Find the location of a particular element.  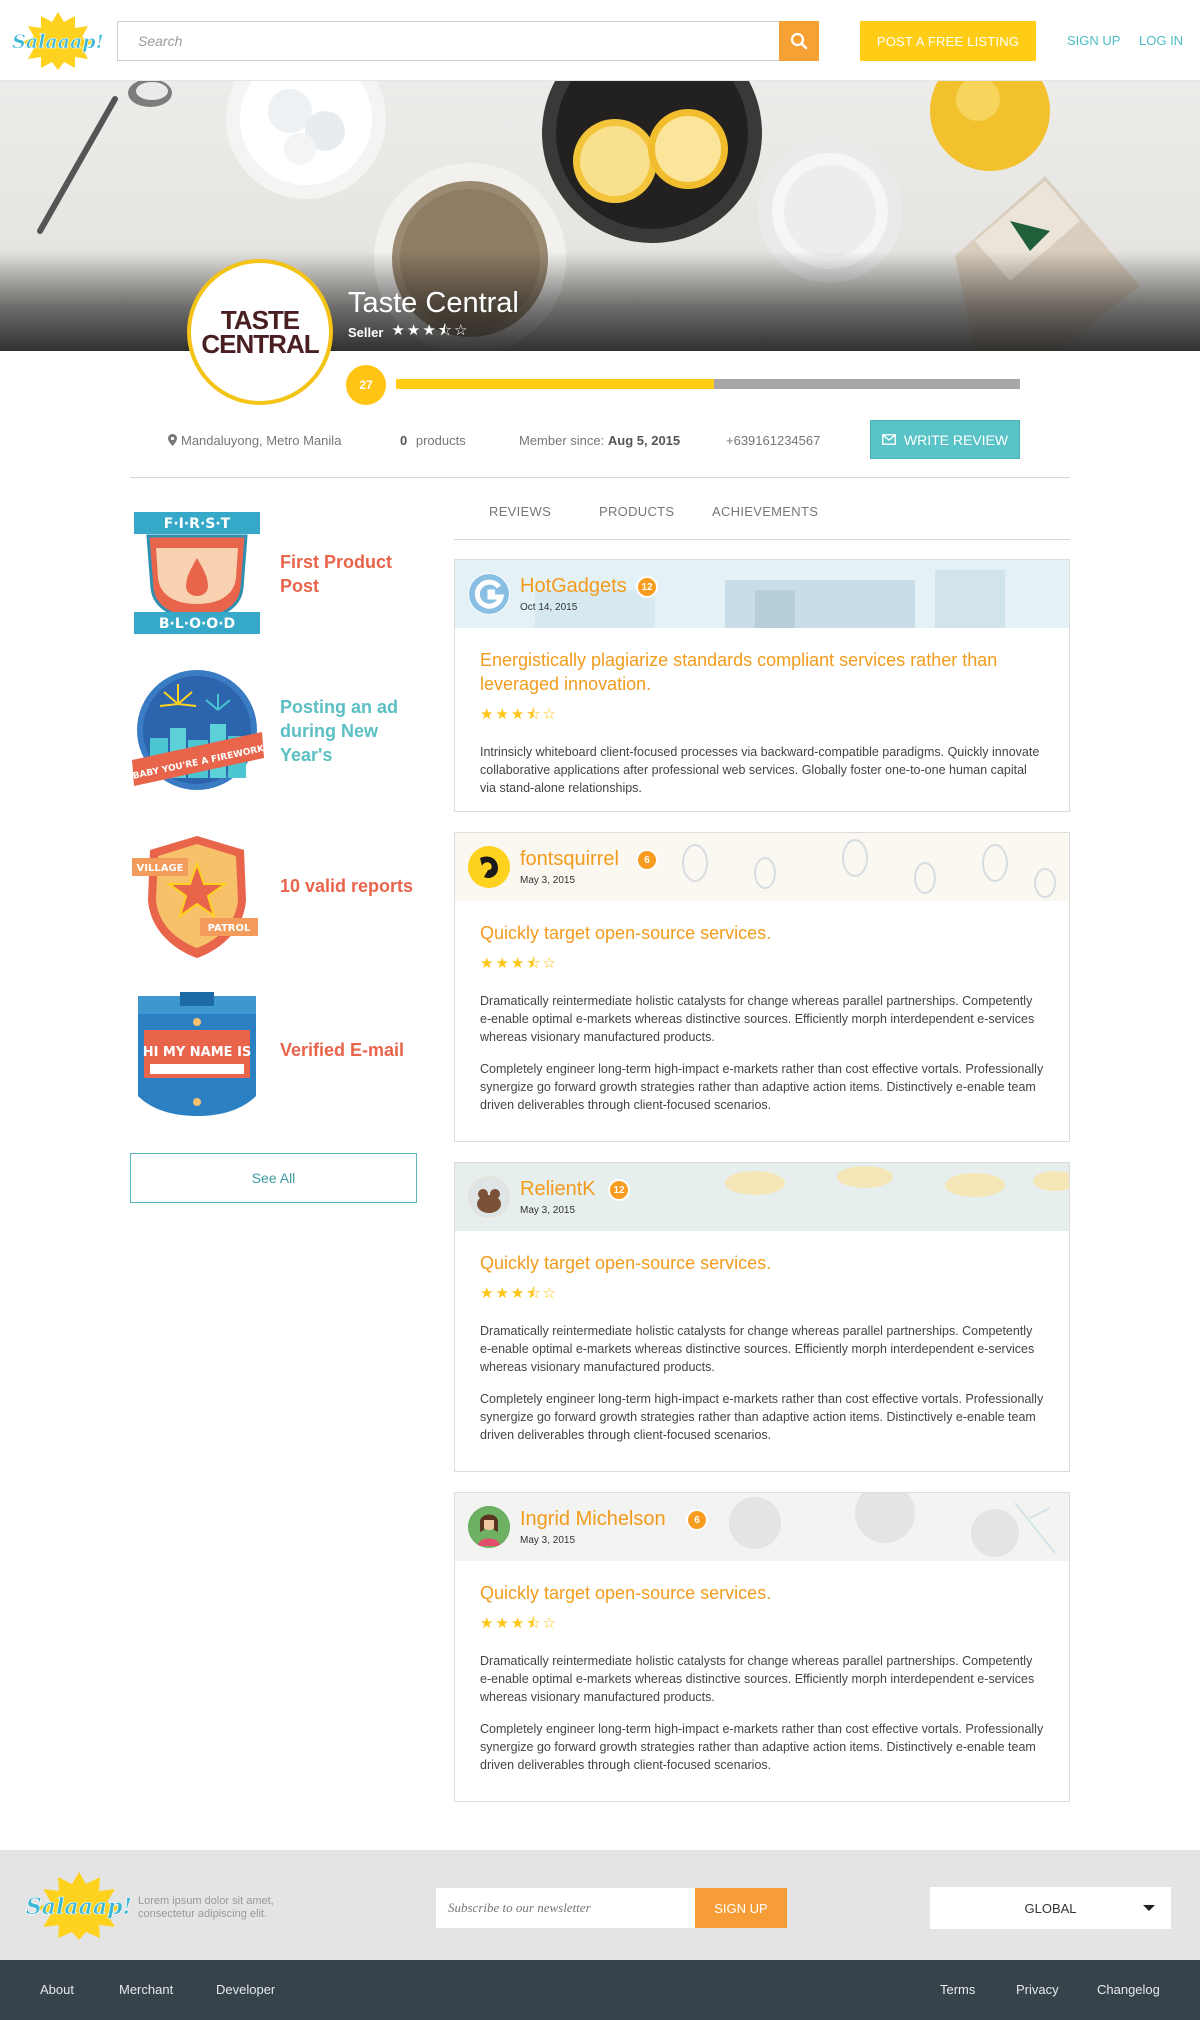

search-input is located at coordinates (448, 41).